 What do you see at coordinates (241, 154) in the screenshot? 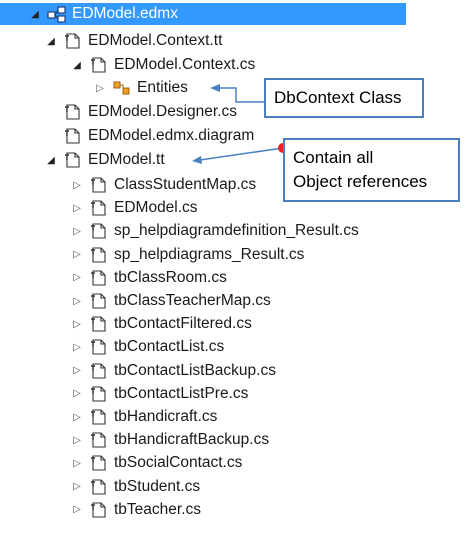
I see `references-pointer` at bounding box center [241, 154].